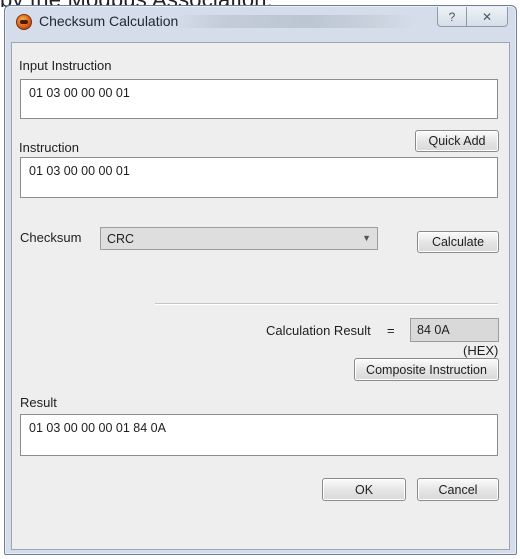 This screenshot has width=520, height=559. What do you see at coordinates (458, 242) in the screenshot?
I see `calculate-button: Calculate` at bounding box center [458, 242].